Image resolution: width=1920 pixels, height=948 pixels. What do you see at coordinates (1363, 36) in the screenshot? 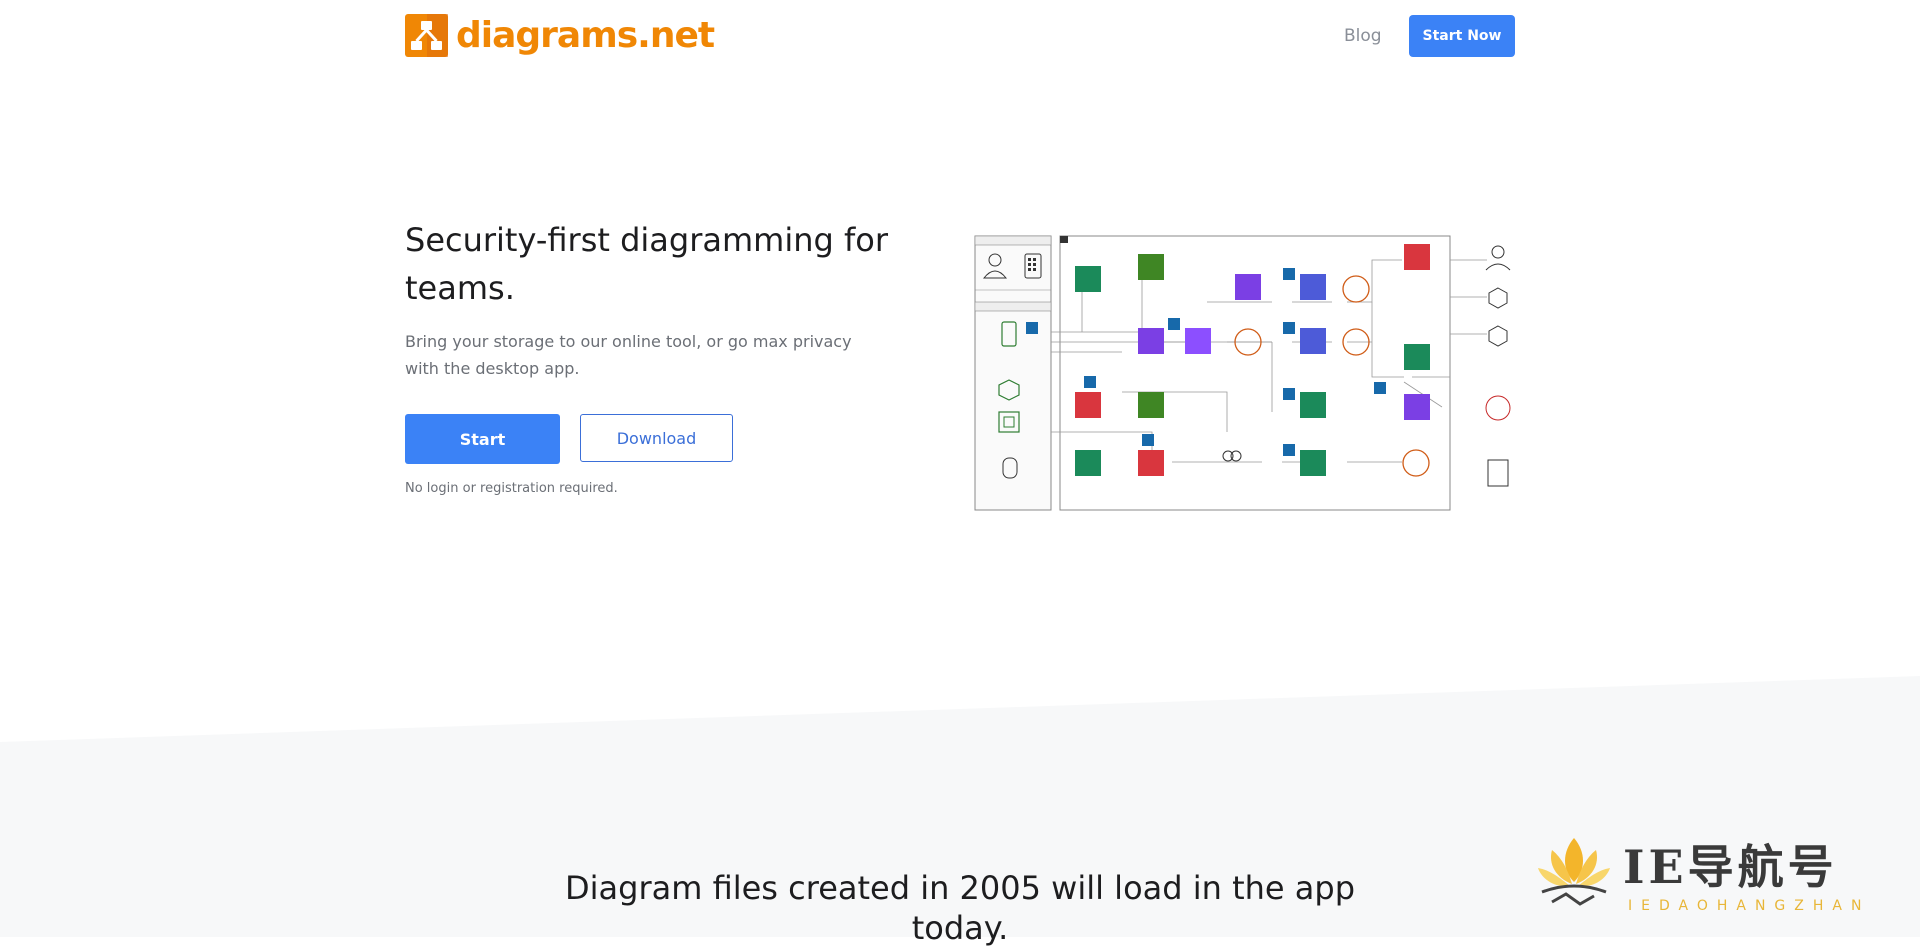
I see `nav-blog-link: Blog` at bounding box center [1363, 36].